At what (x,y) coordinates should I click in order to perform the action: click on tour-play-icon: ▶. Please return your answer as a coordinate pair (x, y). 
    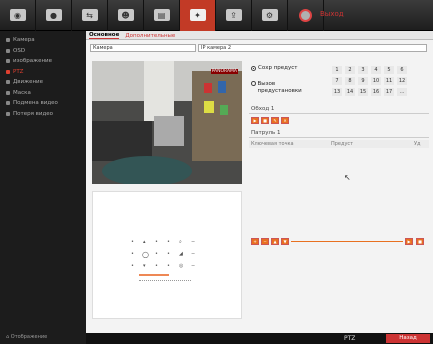
    Looking at the image, I should click on (409, 241).